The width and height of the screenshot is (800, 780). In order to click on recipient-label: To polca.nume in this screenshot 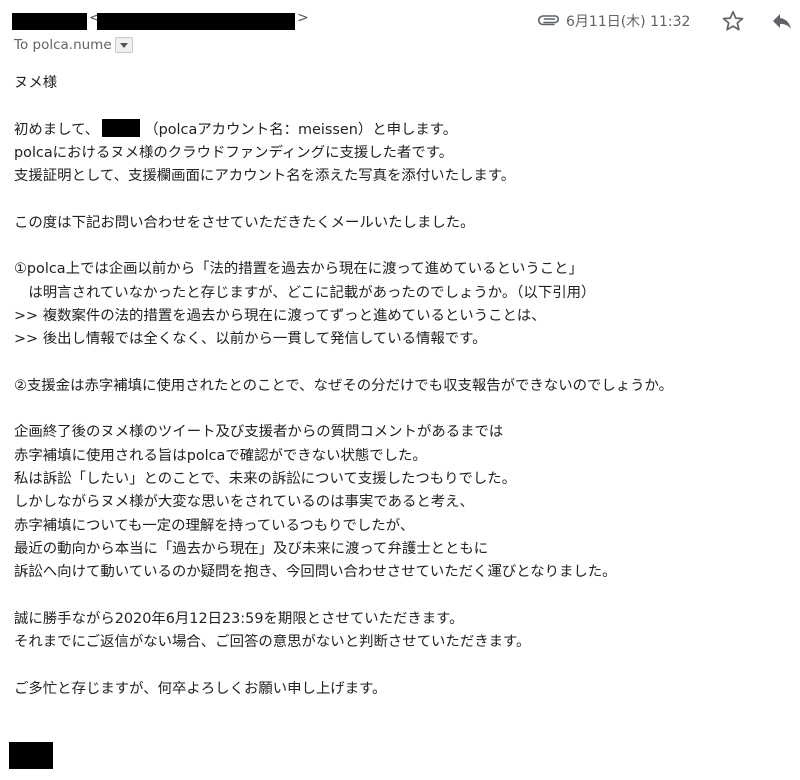, I will do `click(63, 45)`.